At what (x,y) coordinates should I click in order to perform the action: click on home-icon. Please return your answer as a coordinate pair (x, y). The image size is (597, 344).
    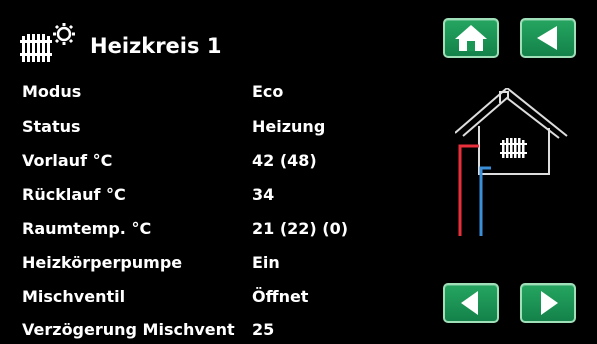
    Looking at the image, I should click on (471, 38).